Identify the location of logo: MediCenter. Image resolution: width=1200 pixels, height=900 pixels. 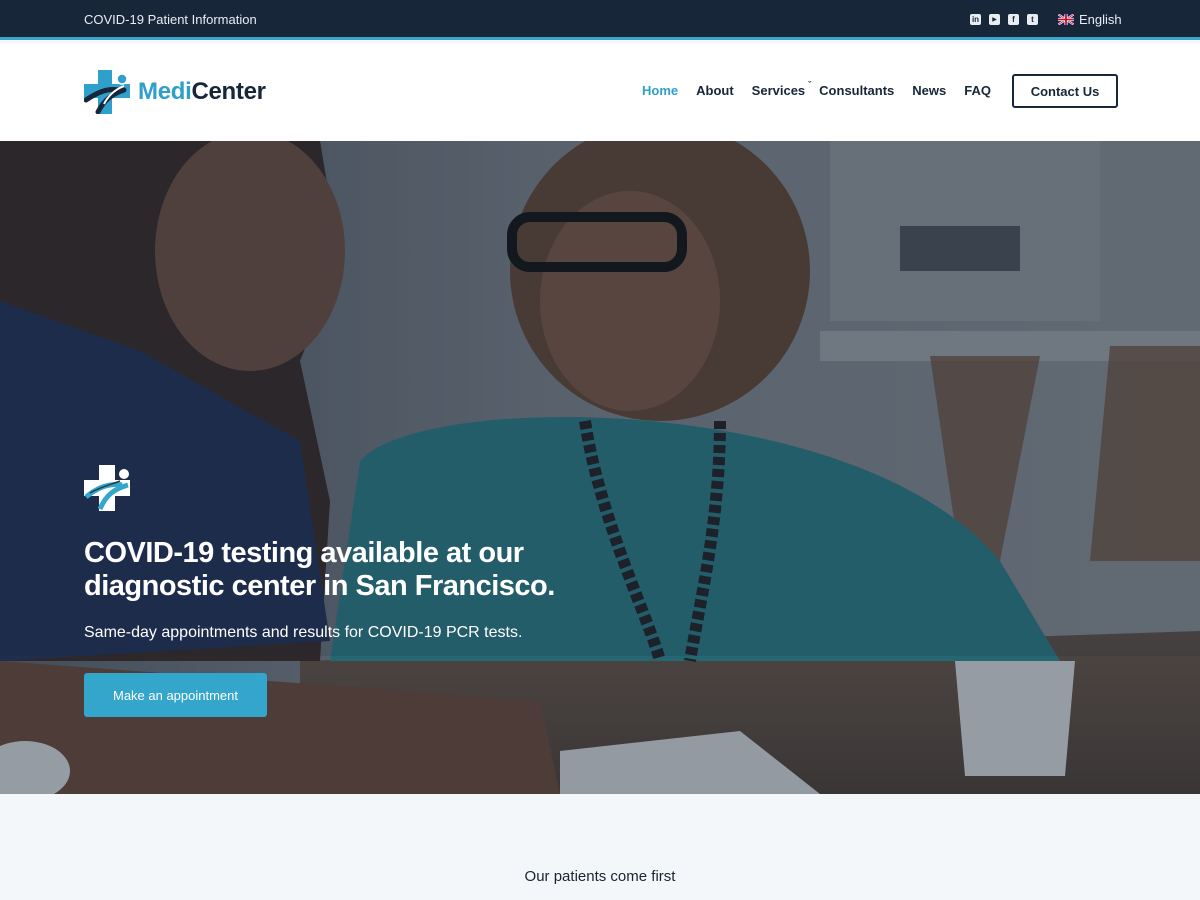
(175, 92).